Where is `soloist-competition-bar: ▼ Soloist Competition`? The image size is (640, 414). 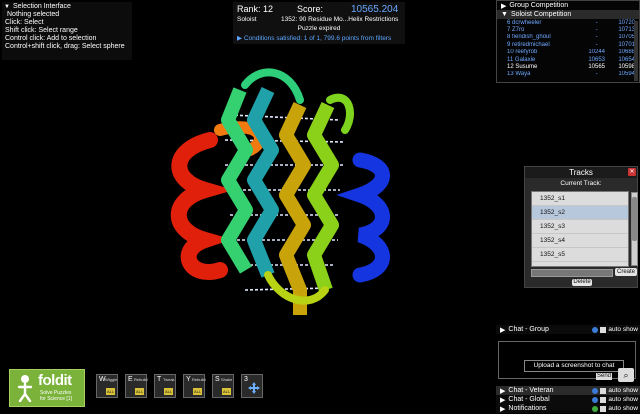 soloist-competition-bar: ▼ Soloist Competition is located at coordinates (568, 14).